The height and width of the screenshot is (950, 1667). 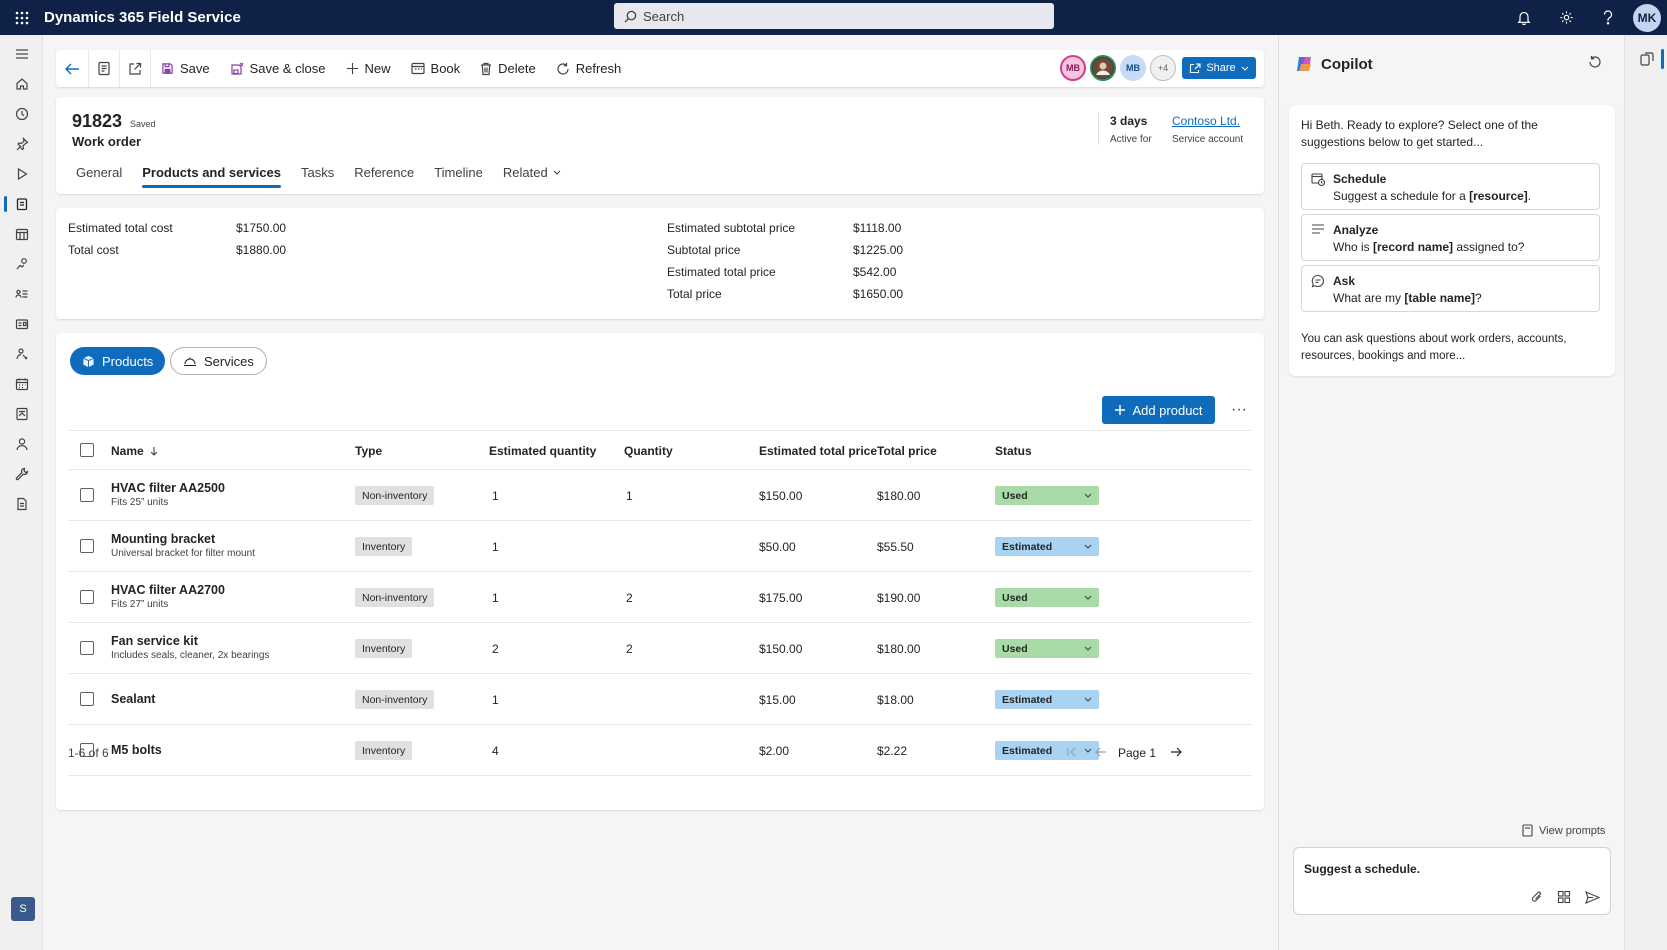 What do you see at coordinates (1362, 869) in the screenshot?
I see `chat-input-text: Suggest a schedule.` at bounding box center [1362, 869].